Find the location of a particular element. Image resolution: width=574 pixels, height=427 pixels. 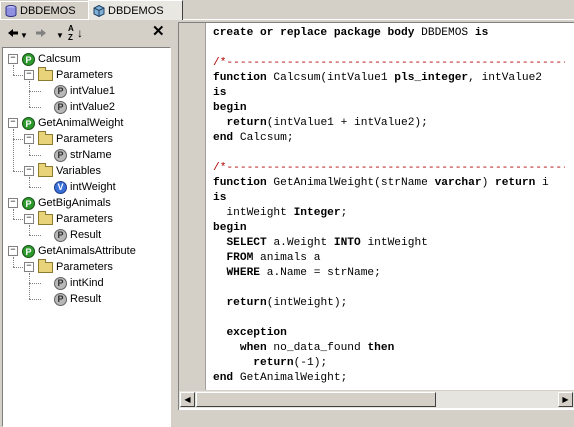

tree-node: P GetAnimalsAttribute is located at coordinates (79, 251).